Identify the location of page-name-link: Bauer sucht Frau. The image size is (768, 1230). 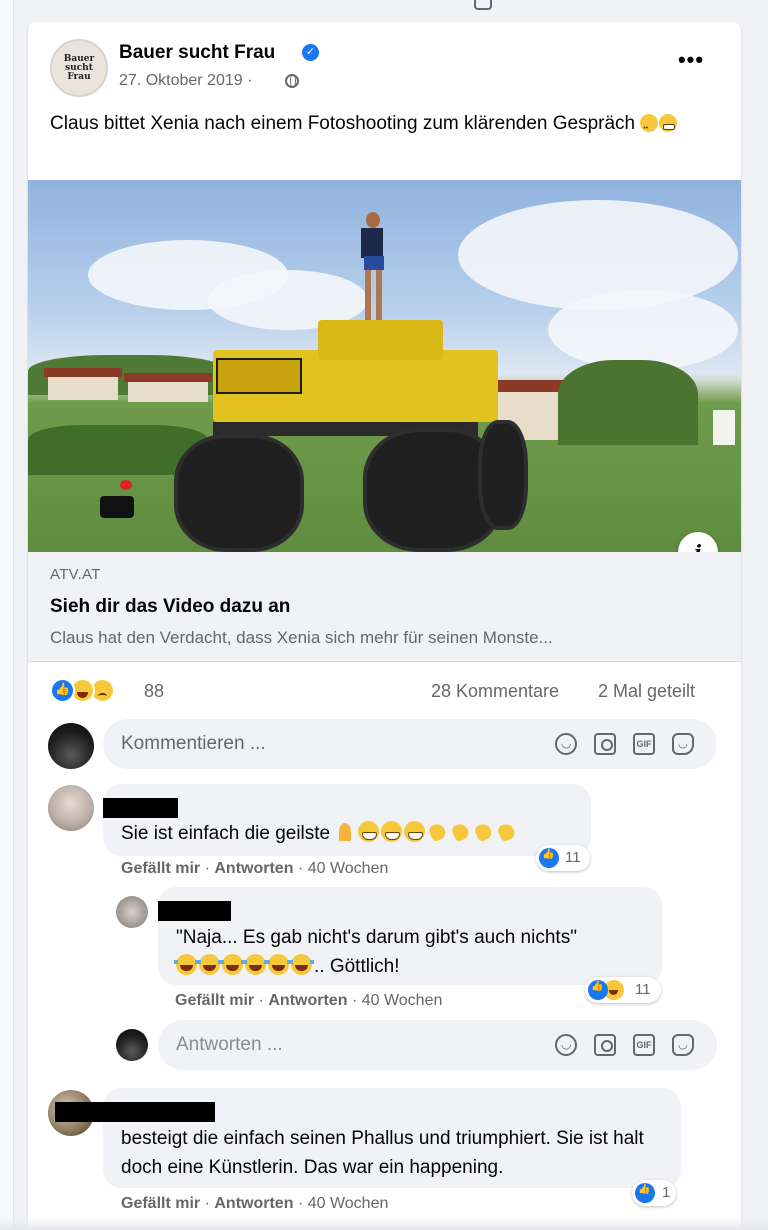
(197, 53).